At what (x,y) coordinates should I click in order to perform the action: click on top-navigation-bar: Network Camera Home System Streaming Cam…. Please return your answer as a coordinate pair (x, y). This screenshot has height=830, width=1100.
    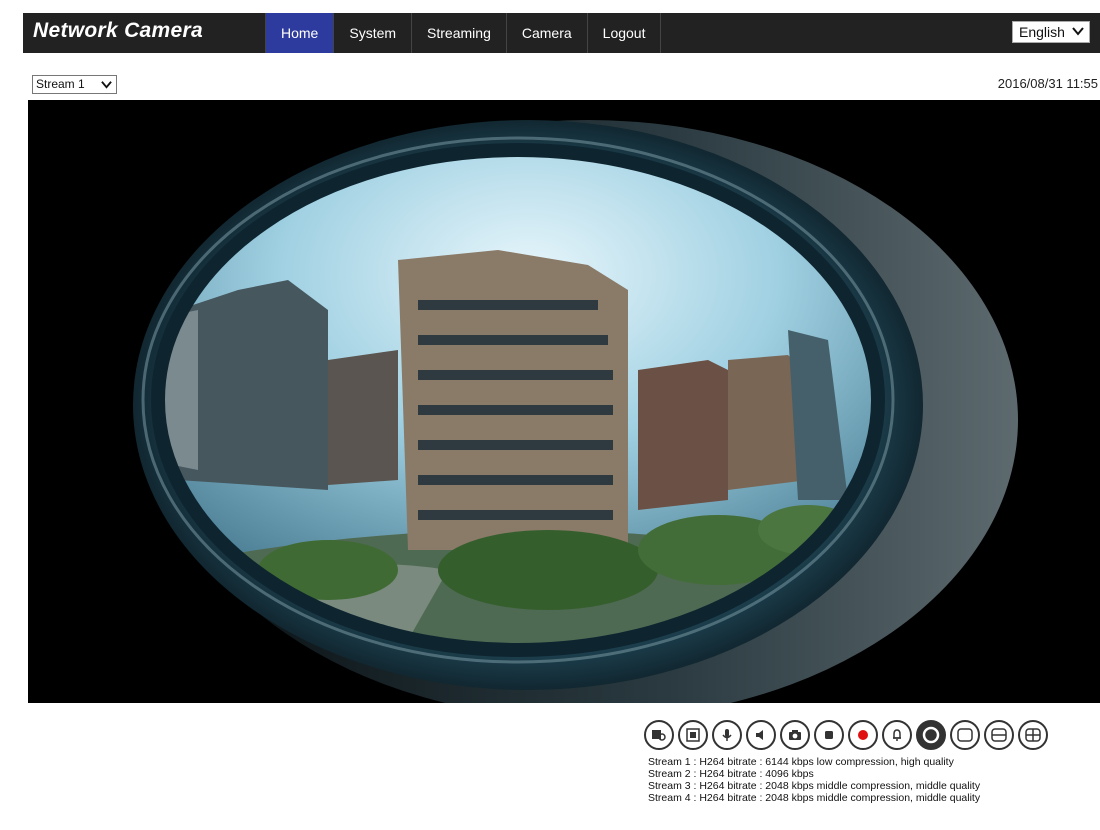
    Looking at the image, I should click on (561, 33).